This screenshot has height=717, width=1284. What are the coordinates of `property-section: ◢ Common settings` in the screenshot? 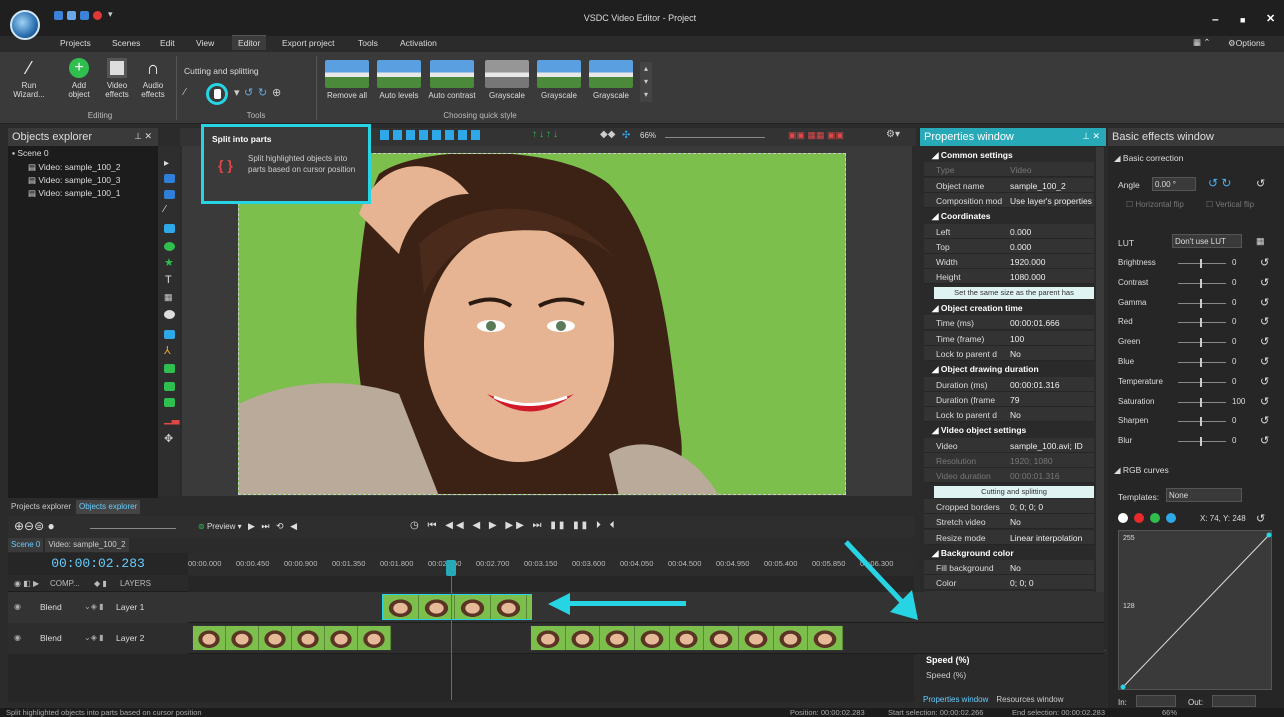 It's located at (972, 155).